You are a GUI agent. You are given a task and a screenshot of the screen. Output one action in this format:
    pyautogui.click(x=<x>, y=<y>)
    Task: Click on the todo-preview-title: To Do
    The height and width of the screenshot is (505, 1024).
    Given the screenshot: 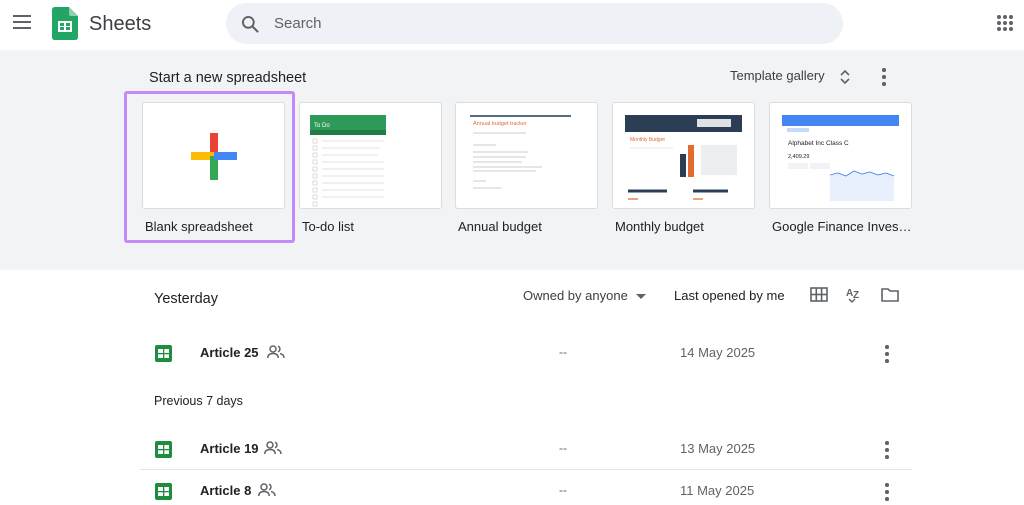 What is the action you would take?
    pyautogui.click(x=322, y=126)
    